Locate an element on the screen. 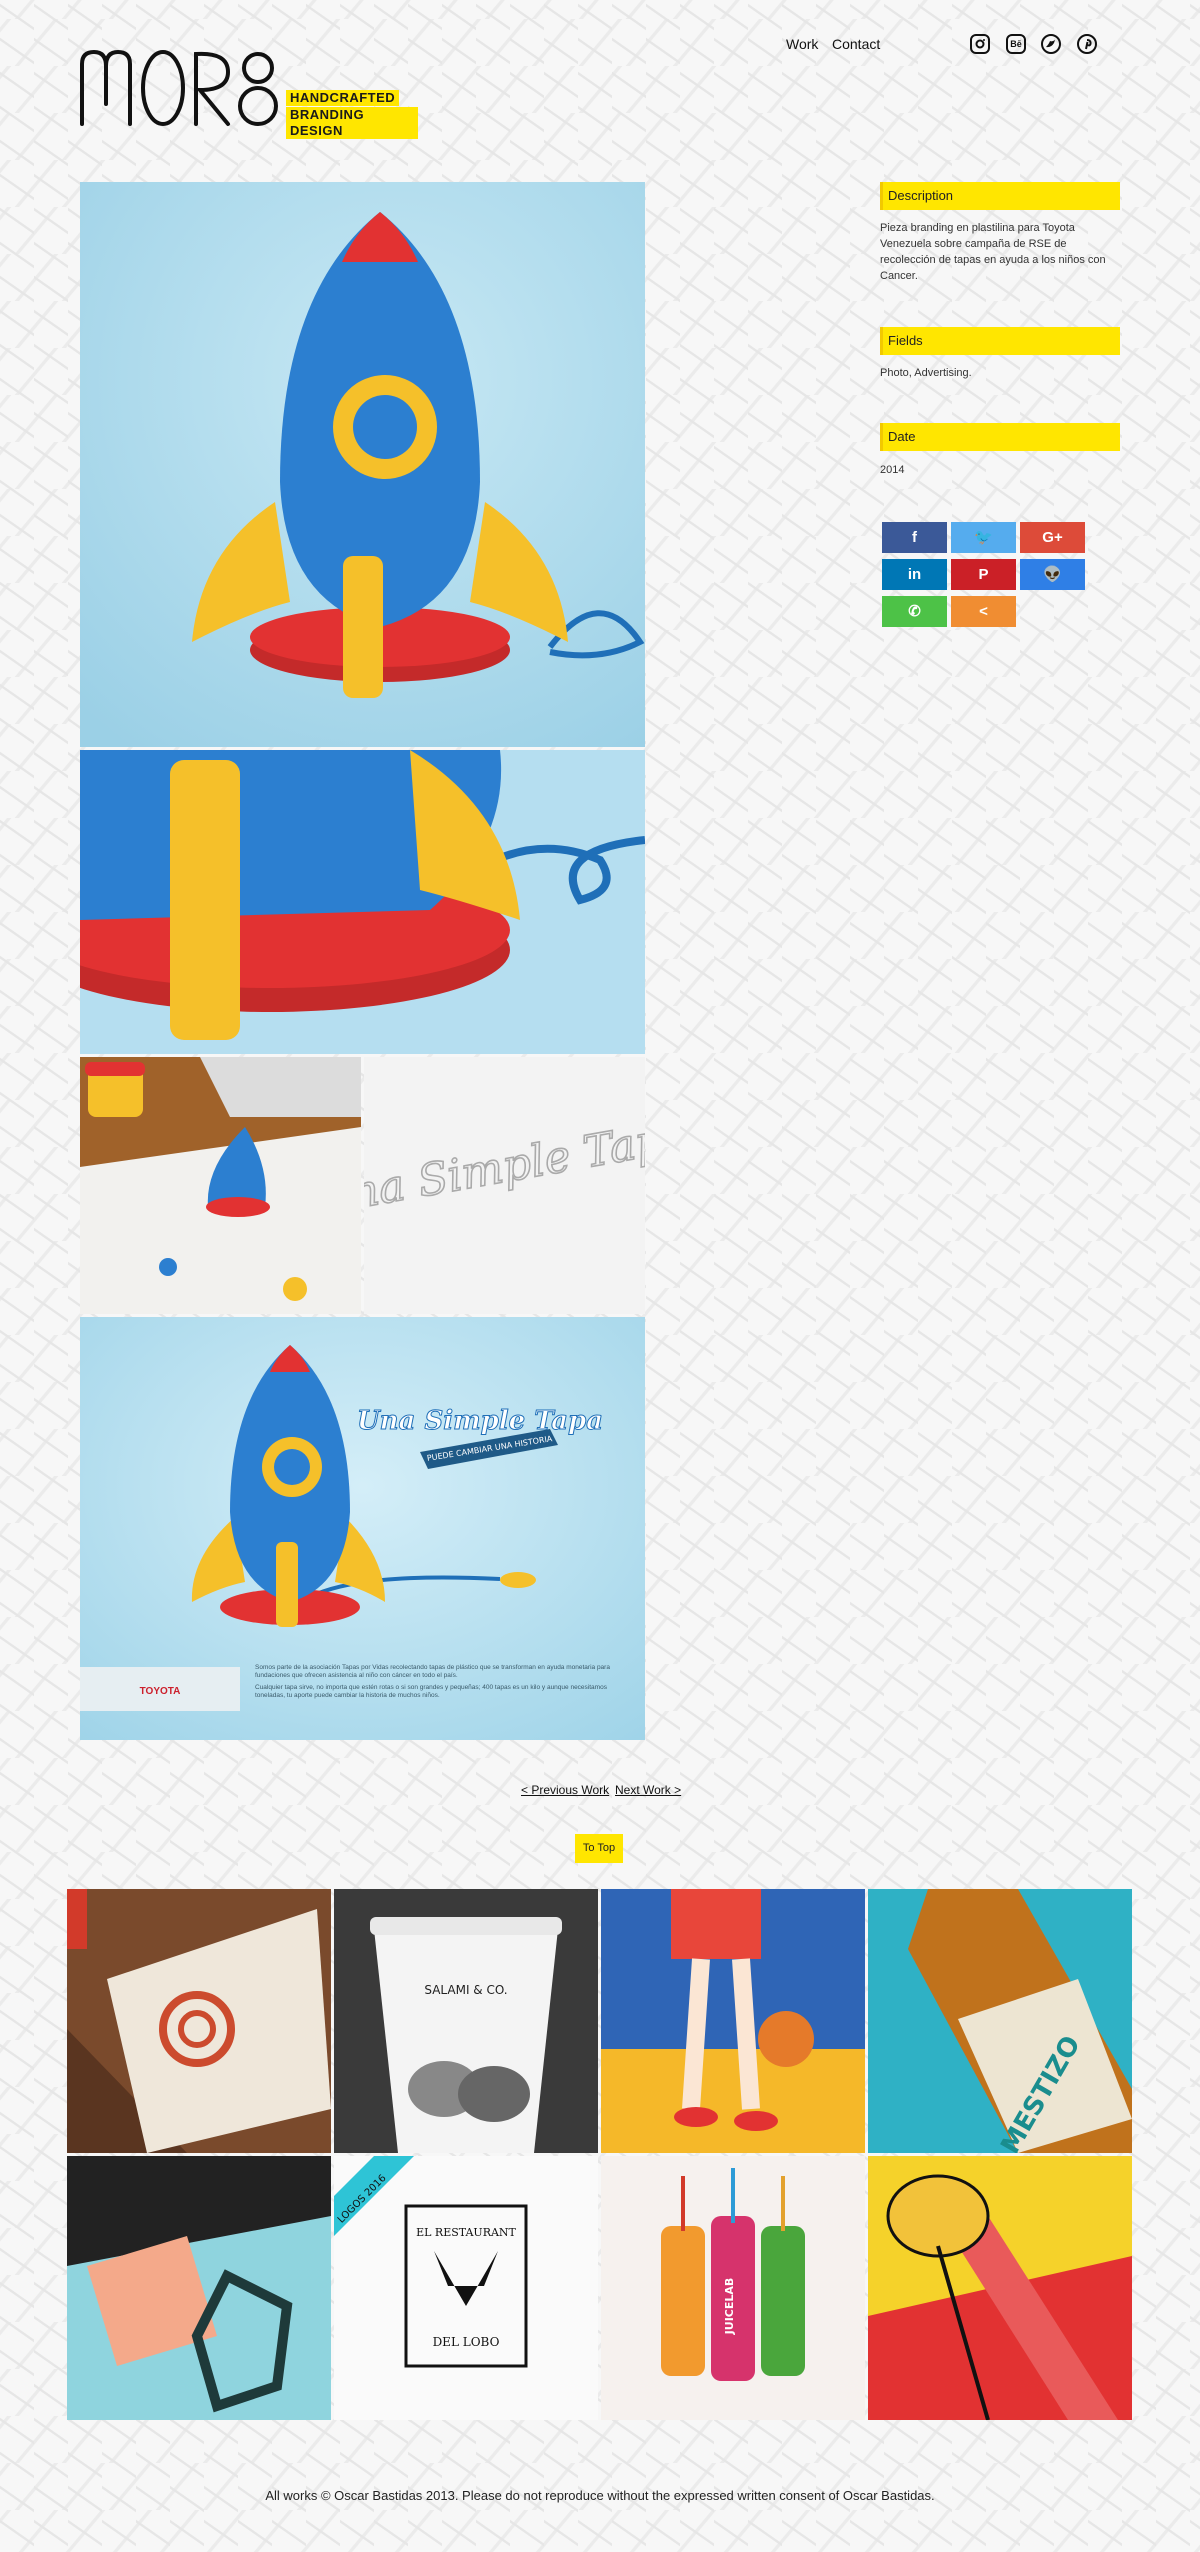 The height and width of the screenshot is (2552, 1200). next-work-link: Next Work > is located at coordinates (648, 1790).